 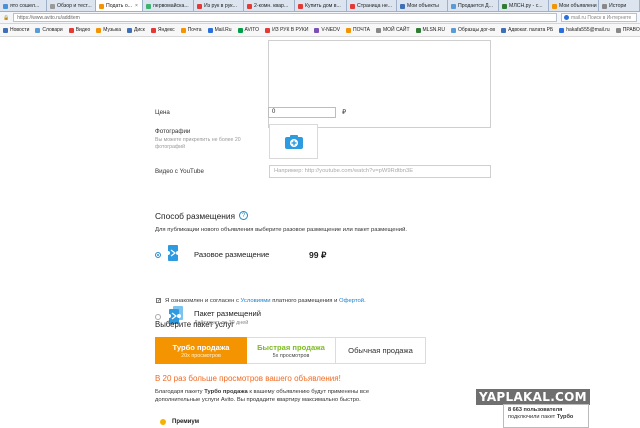 What do you see at coordinates (201, 347) in the screenshot?
I see `turbo-sale-name: Турбо продажа` at bounding box center [201, 347].